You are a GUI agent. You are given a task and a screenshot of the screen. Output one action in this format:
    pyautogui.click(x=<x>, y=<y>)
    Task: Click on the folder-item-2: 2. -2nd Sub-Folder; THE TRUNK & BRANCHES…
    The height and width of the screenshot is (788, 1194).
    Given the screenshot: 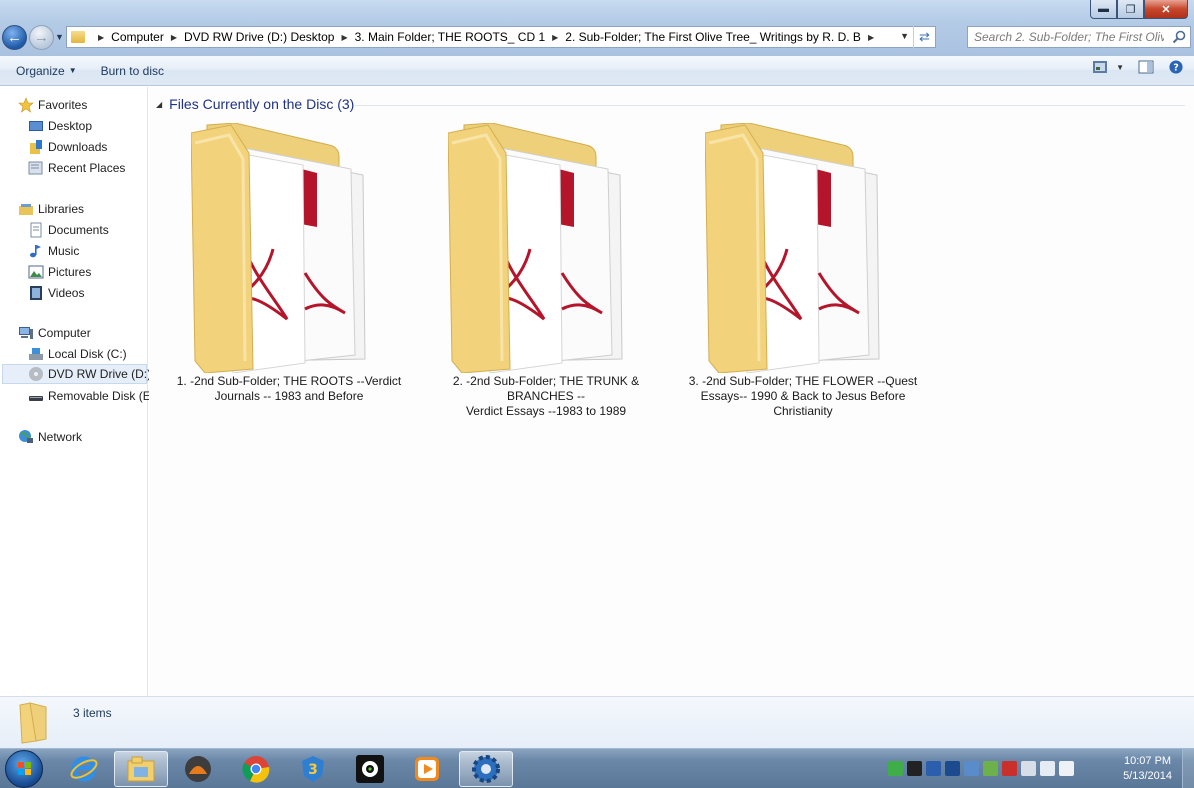 What is the action you would take?
    pyautogui.click(x=546, y=270)
    